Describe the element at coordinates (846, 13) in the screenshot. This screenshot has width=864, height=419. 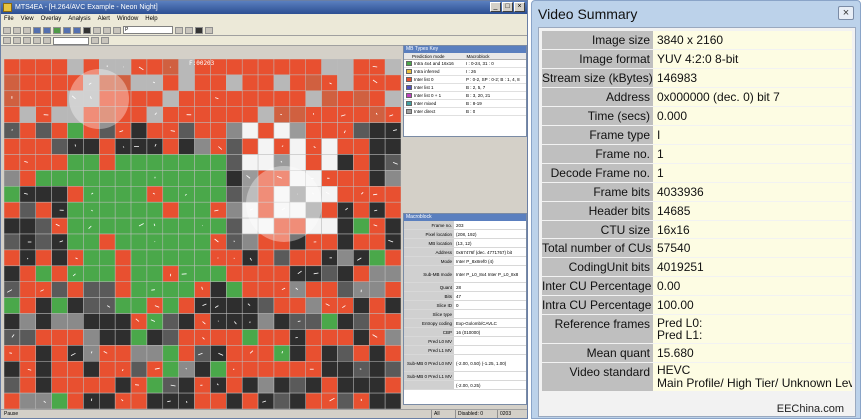
I see `close-icon: ×` at that location.